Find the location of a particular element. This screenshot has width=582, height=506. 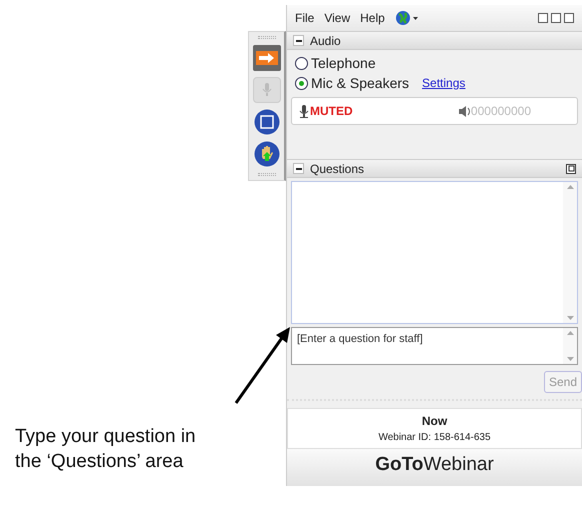

mic-status: MUTED is located at coordinates (331, 111).